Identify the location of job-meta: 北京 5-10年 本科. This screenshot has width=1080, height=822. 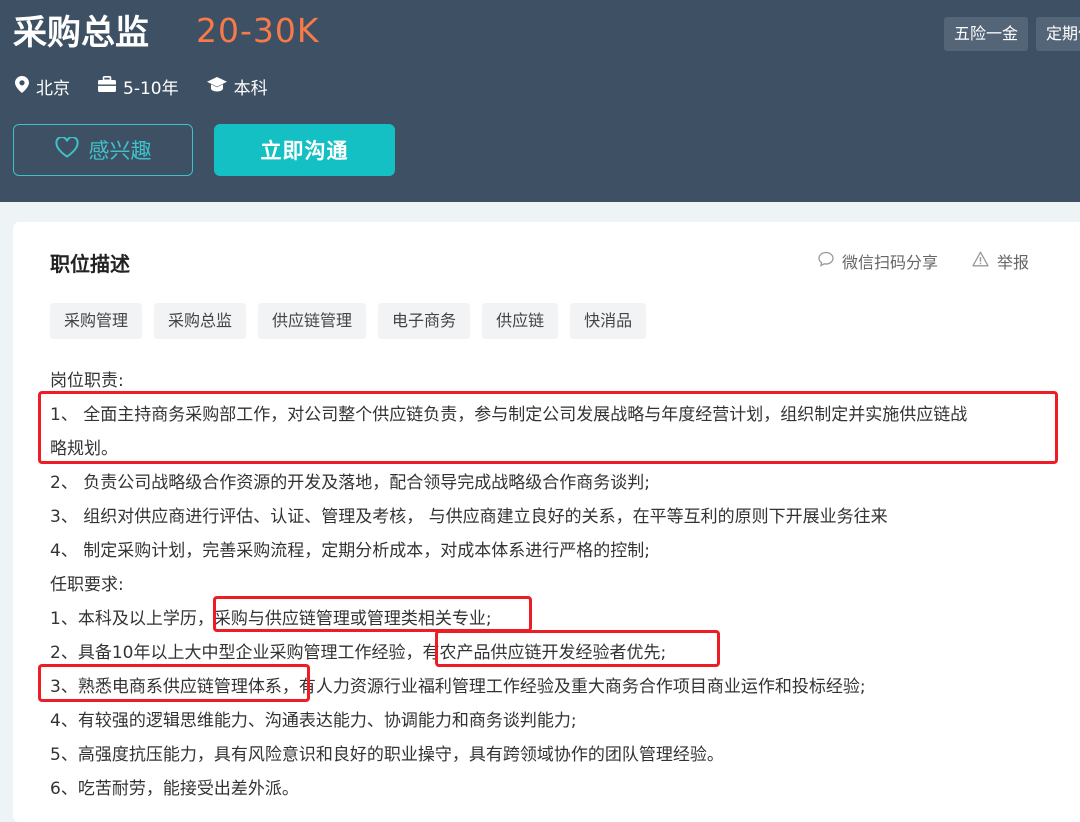
(155, 86).